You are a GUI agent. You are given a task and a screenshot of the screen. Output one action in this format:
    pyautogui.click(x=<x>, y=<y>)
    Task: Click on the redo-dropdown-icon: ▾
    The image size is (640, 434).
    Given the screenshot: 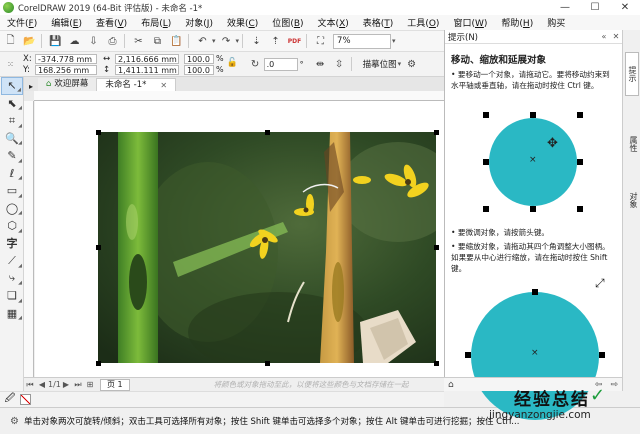 What is the action you would take?
    pyautogui.click(x=238, y=41)
    